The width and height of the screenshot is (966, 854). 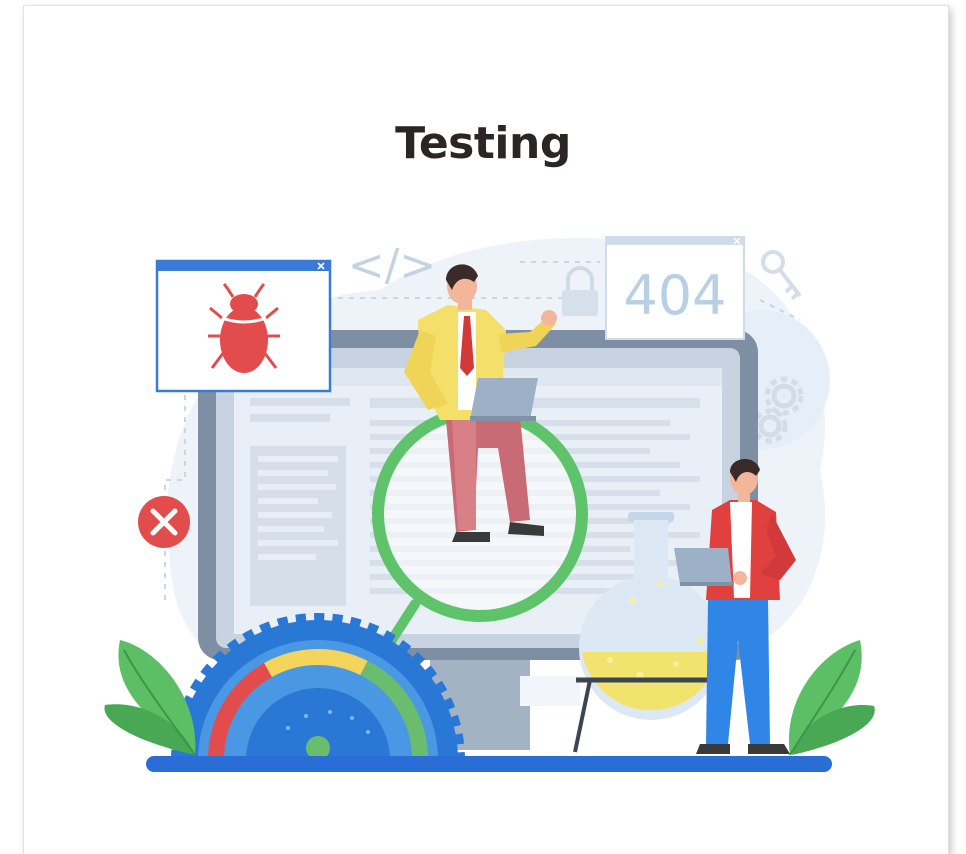 What do you see at coordinates (164, 522) in the screenshot?
I see `error-x-icon` at bounding box center [164, 522].